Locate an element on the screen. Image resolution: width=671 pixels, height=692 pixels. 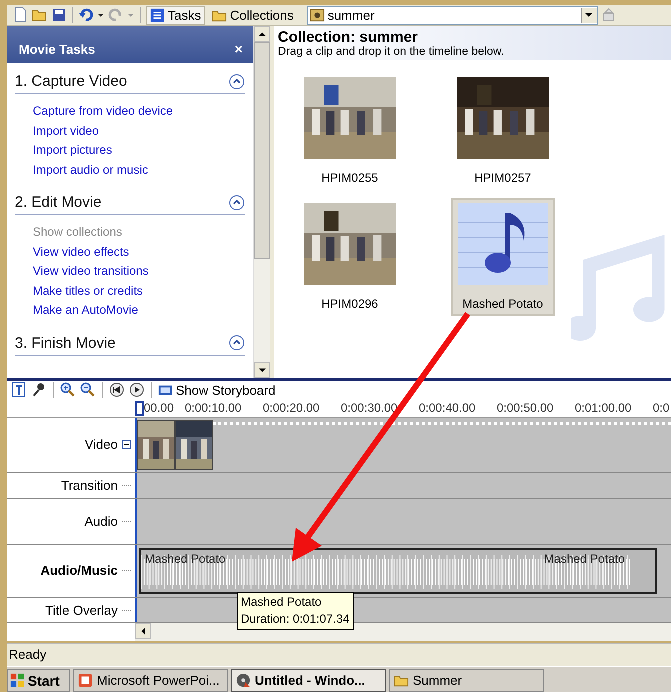
collection-title: Collection: summer is located at coordinates (349, 37).